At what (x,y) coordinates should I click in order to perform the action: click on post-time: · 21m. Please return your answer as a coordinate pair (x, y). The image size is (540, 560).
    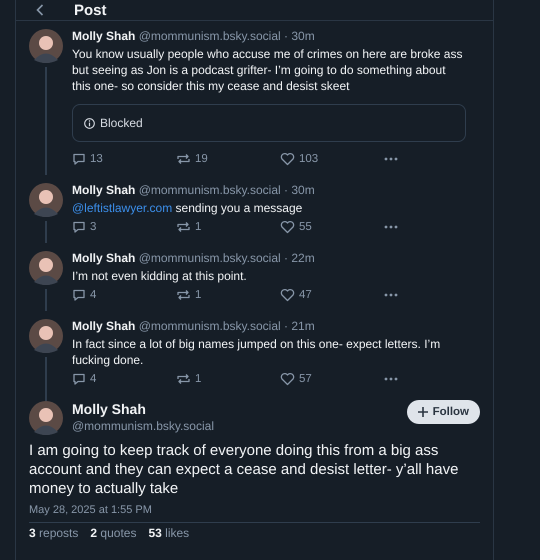
    Looking at the image, I should click on (299, 326).